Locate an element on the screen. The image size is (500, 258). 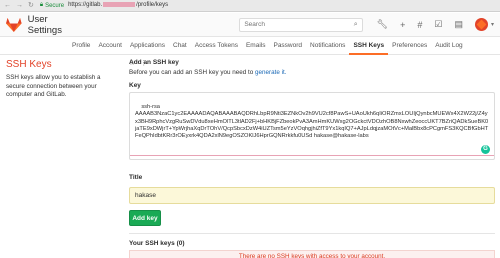
tab-audit-log: Audit Log is located at coordinates (448, 46).